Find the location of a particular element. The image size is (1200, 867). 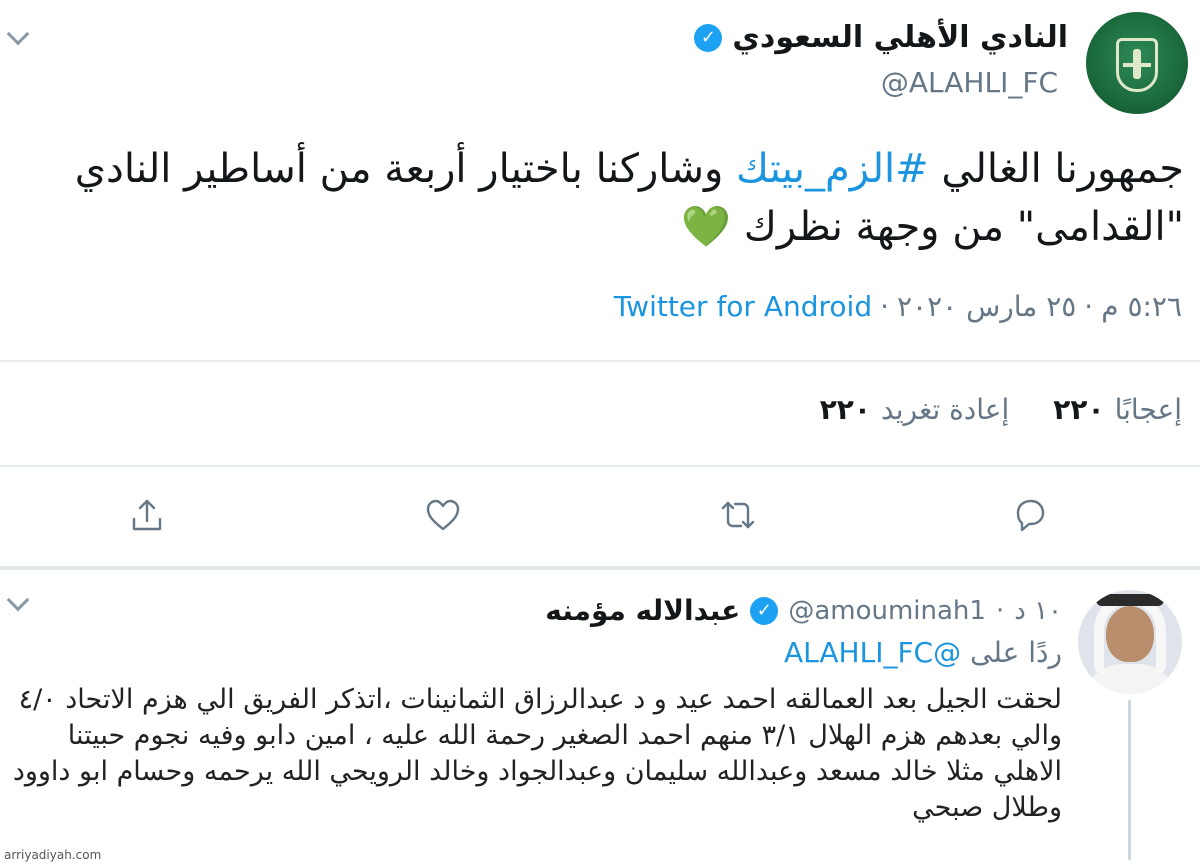

avatar-face is located at coordinates (1130, 634).